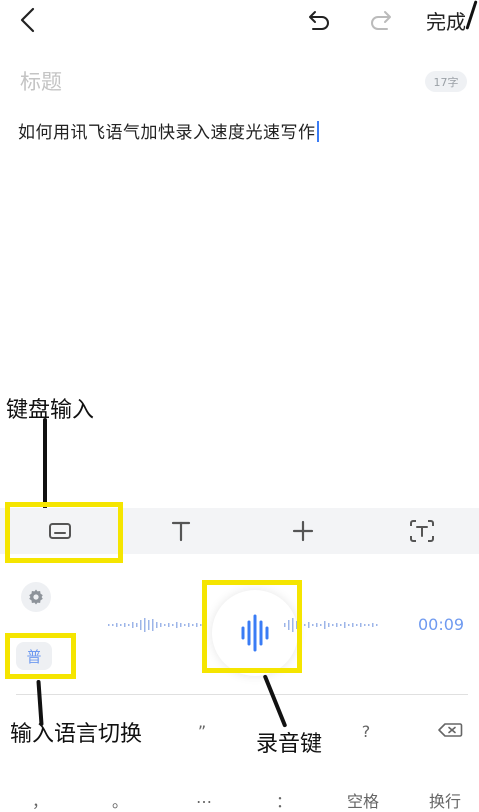  Describe the element at coordinates (76, 734) in the screenshot. I see `annotation-language-switch: 输入语言切换` at that location.